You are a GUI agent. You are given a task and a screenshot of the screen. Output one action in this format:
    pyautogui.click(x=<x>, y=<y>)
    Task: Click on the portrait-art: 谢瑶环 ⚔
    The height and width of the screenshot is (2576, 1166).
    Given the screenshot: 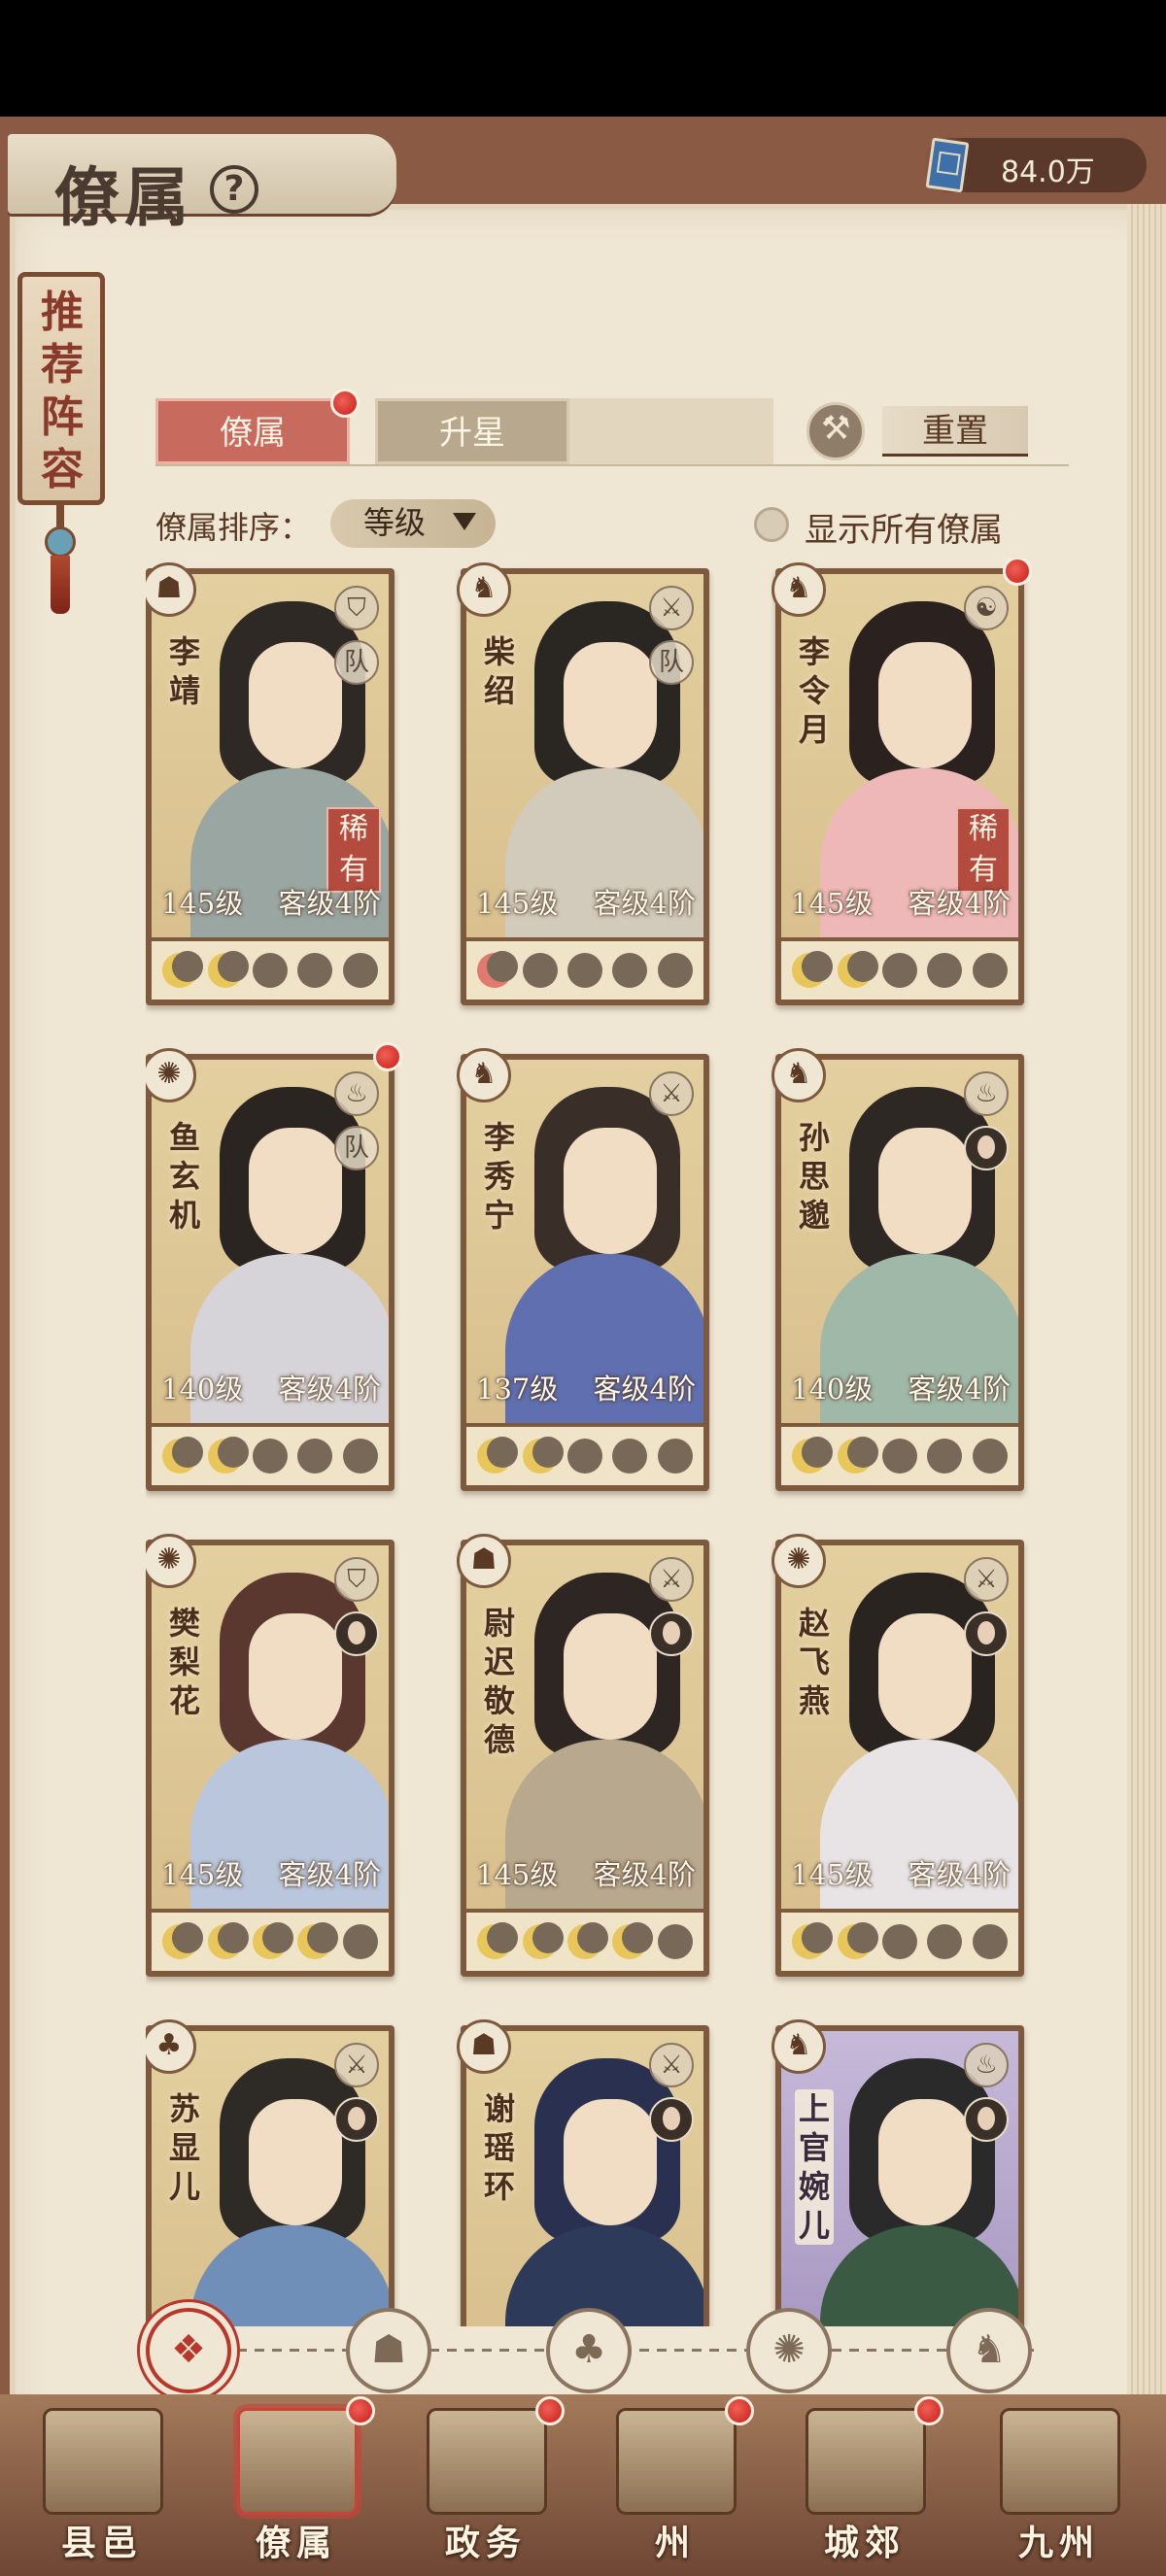 What is the action you would take?
    pyautogui.click(x=584, y=2178)
    